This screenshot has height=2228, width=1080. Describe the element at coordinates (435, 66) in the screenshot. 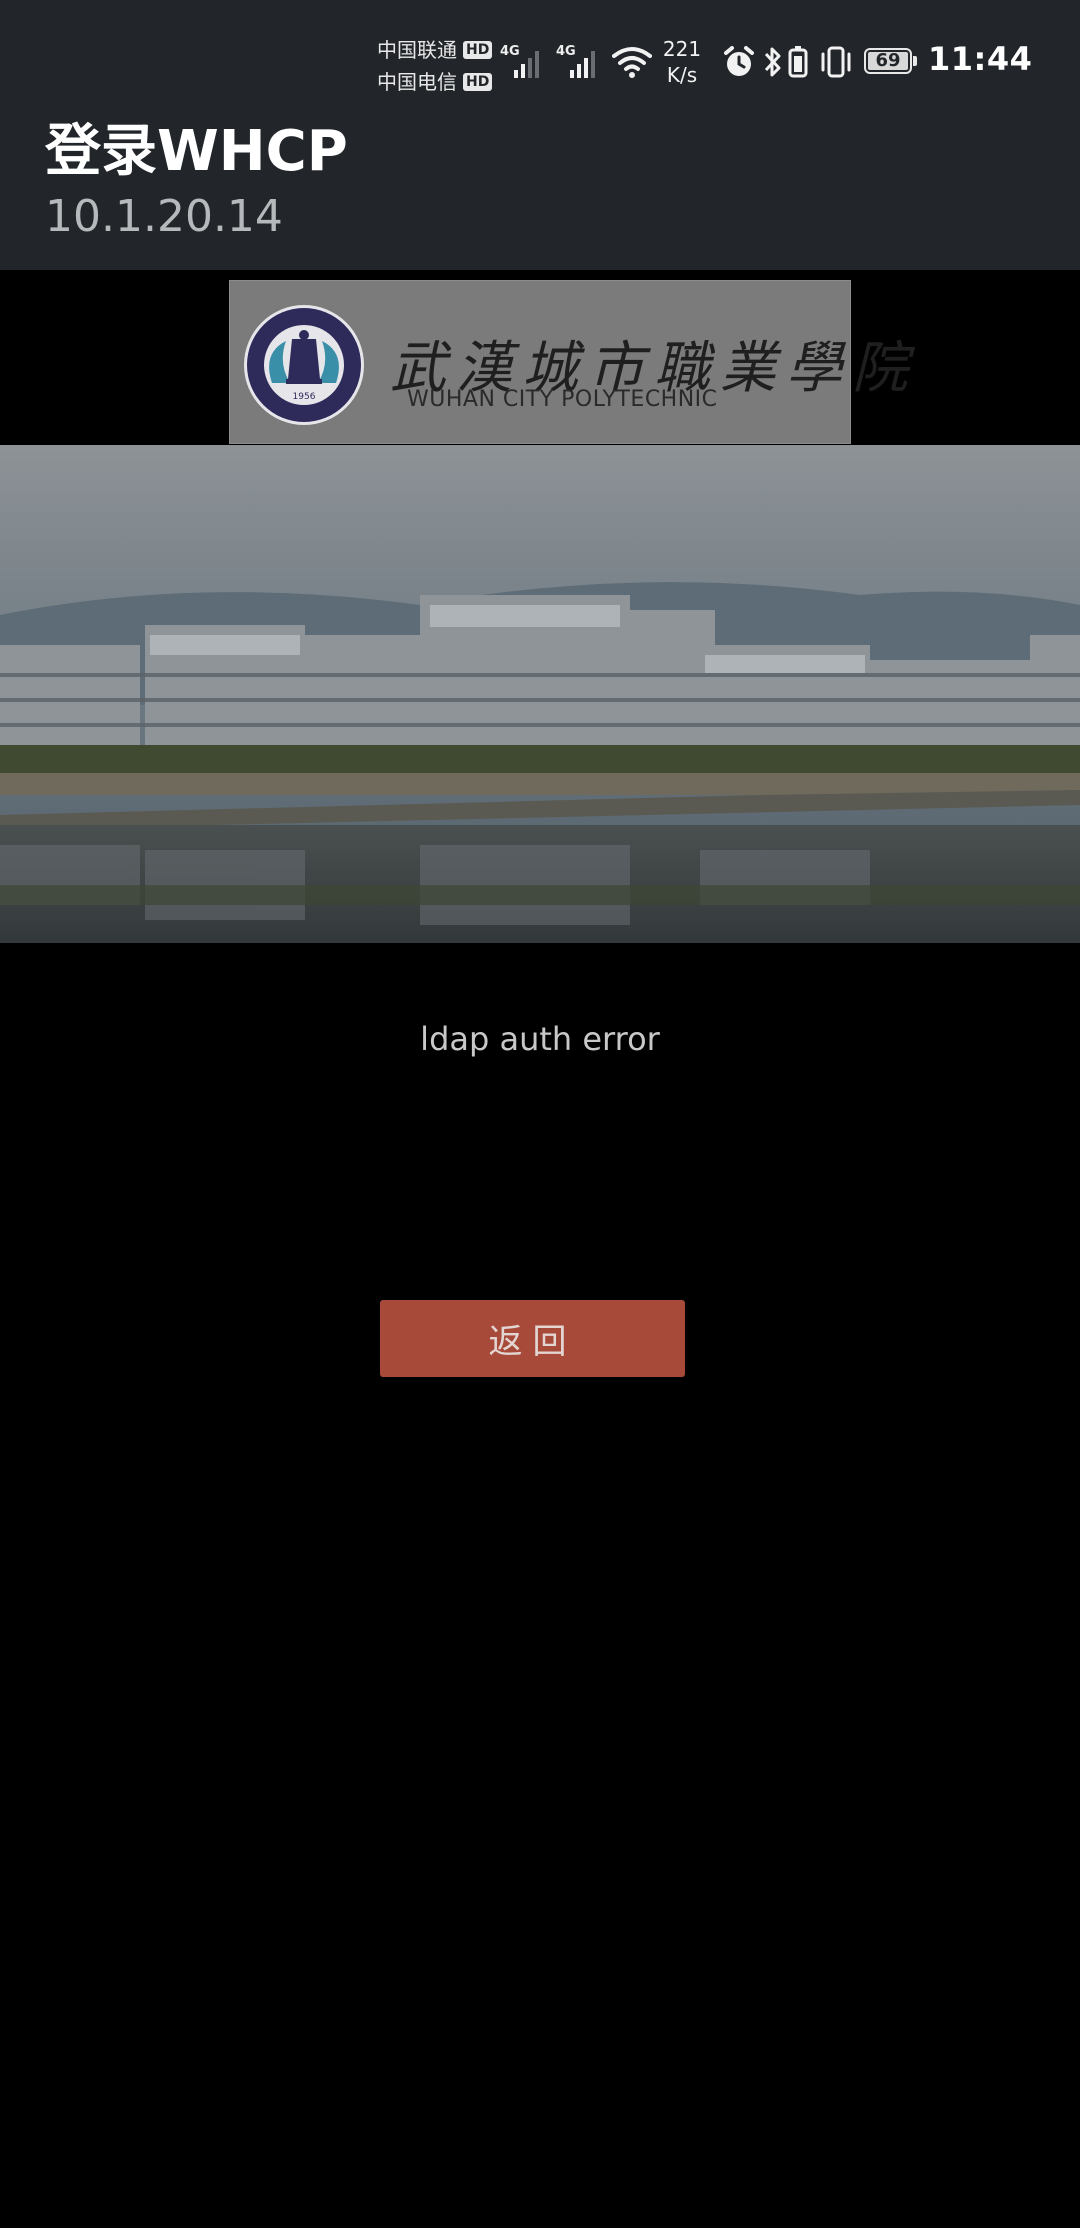

I see `carrier-info: 中国联通 HD 中国电信 HD` at that location.